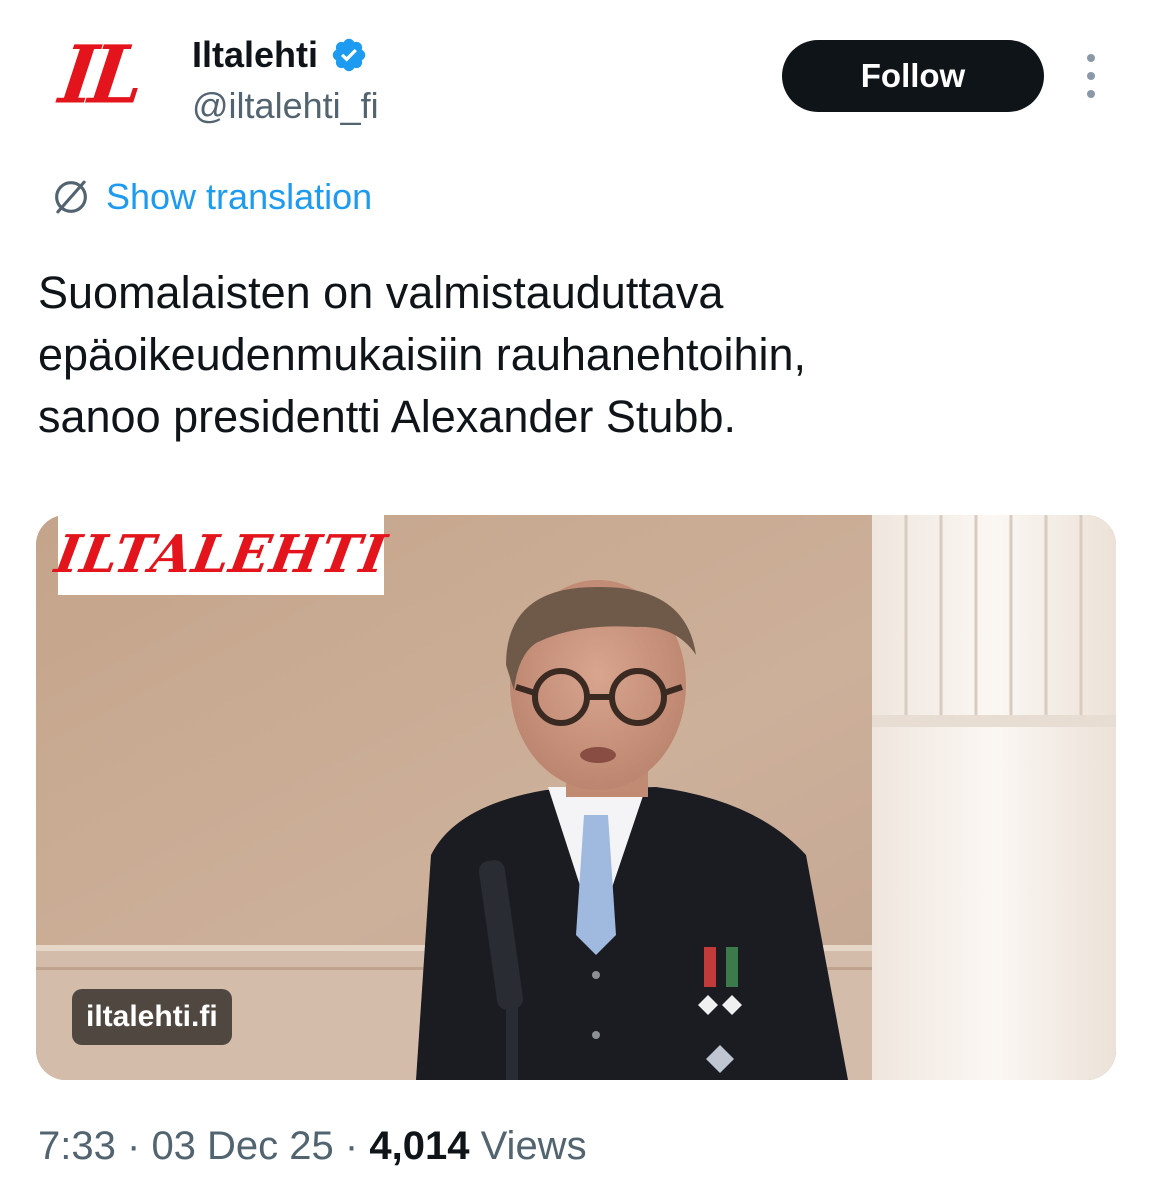 The width and height of the screenshot is (1151, 1200). Describe the element at coordinates (387, 416) in the screenshot. I see `tweet-text-line: sanoo presidentti Alexander Stubb.` at that location.